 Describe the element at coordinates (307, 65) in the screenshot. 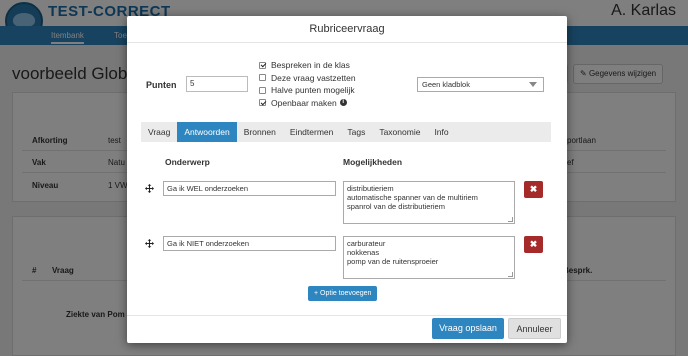

I see `checkbox-bespreken: Bespreken in de klas` at that location.